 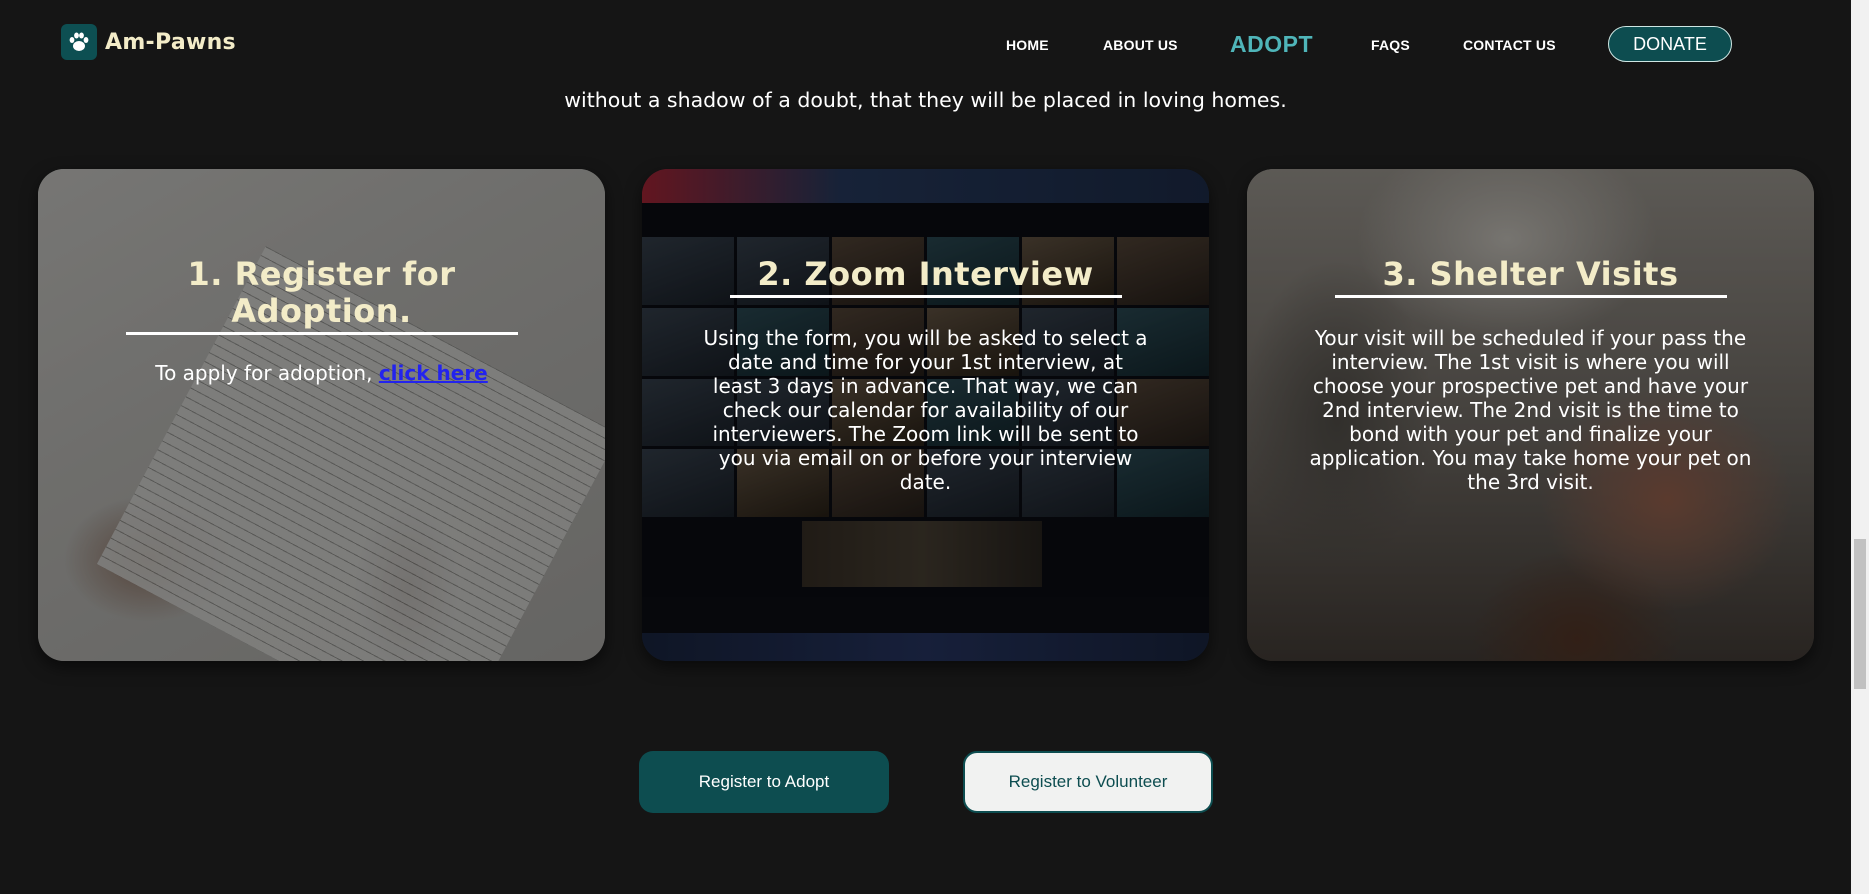 What do you see at coordinates (1860, 614) in the screenshot?
I see `scrollbar-thumb` at bounding box center [1860, 614].